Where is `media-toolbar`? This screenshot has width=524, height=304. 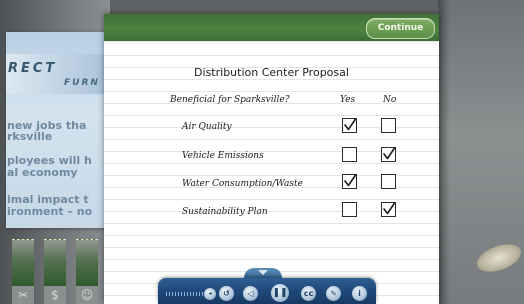 media-toolbar is located at coordinates (267, 291).